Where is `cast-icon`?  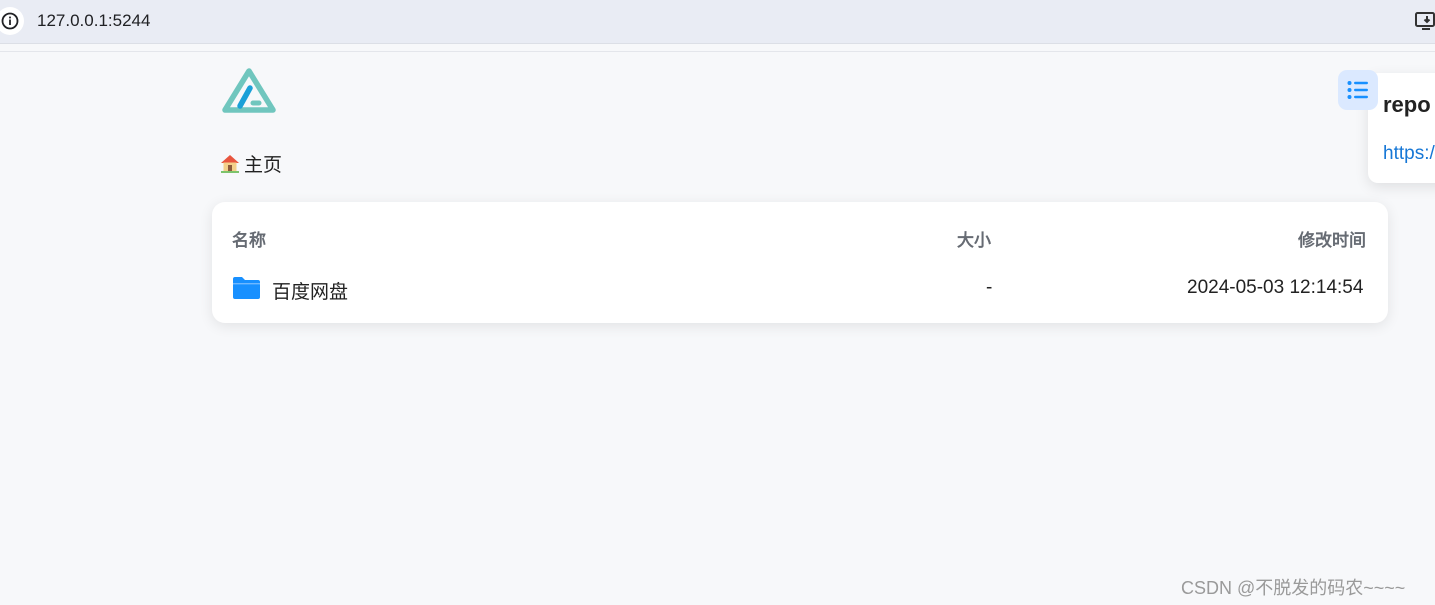 cast-icon is located at coordinates (1424, 21).